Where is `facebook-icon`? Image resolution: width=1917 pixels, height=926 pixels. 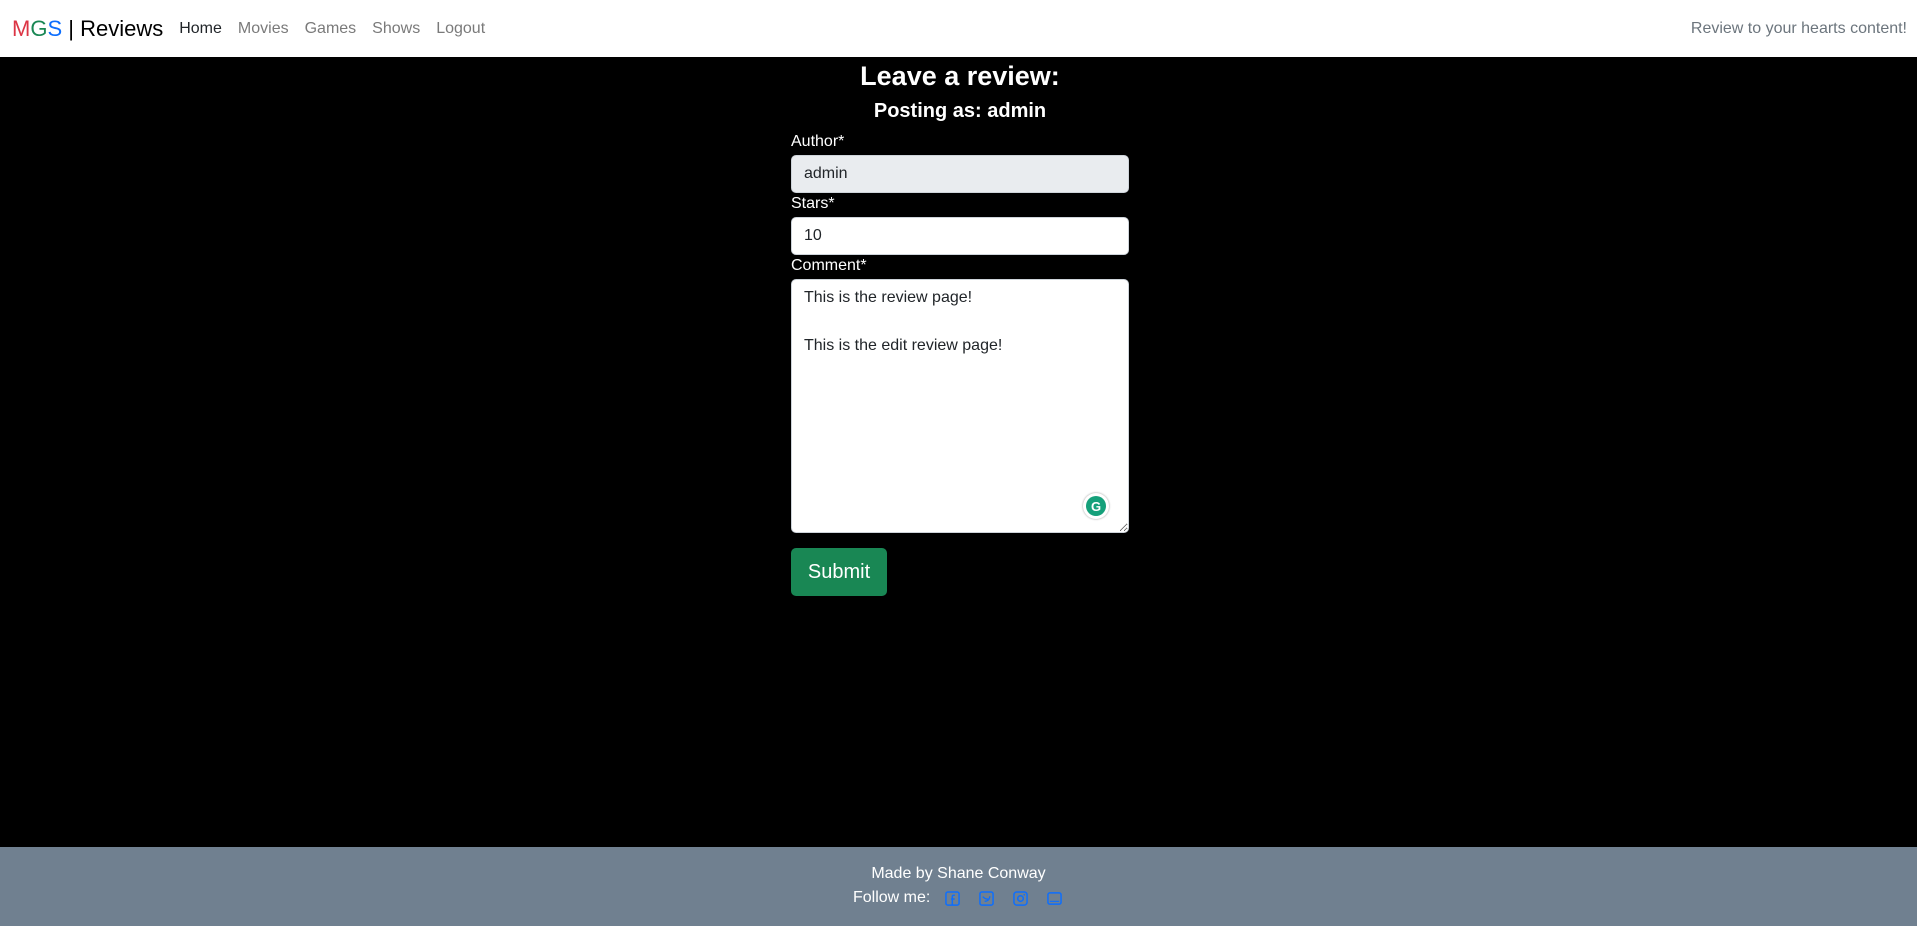
facebook-icon is located at coordinates (952, 898).